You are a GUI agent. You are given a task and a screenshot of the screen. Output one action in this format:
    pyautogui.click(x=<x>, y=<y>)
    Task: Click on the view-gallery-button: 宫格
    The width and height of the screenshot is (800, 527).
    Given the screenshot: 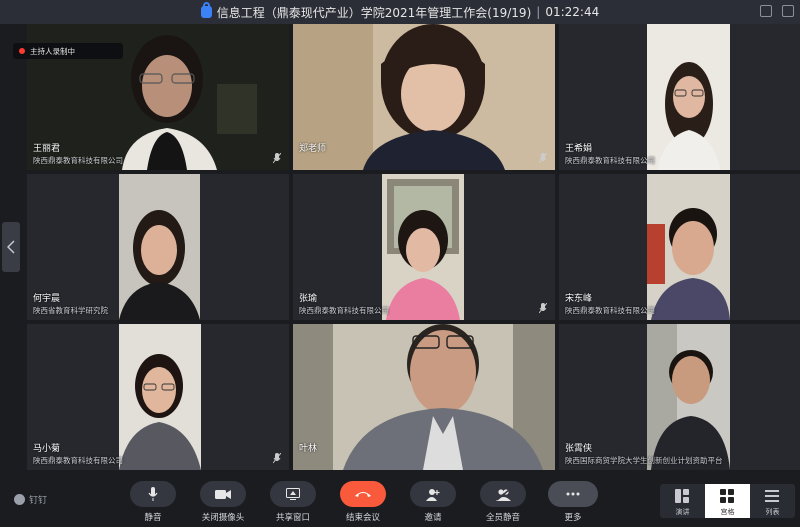 What is the action you would take?
    pyautogui.click(x=727, y=501)
    